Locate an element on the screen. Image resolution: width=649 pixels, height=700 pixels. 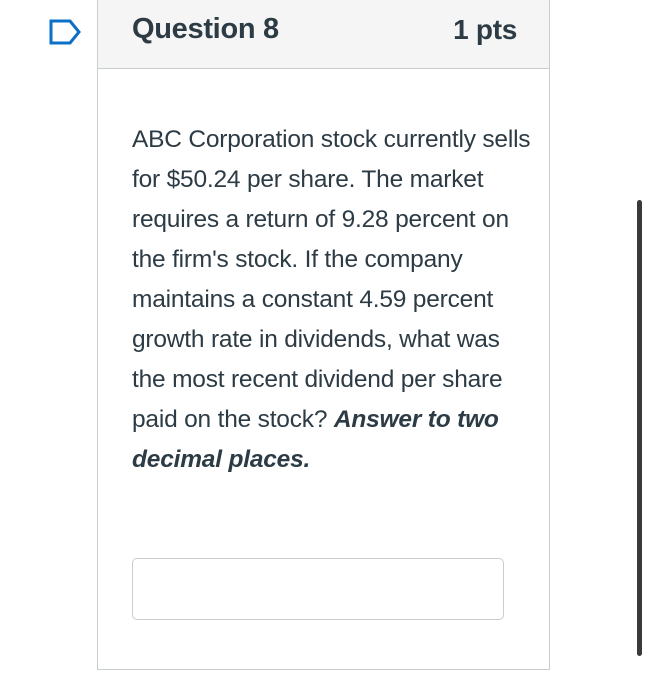
question-header: Question 8 1 pts is located at coordinates (323, 34).